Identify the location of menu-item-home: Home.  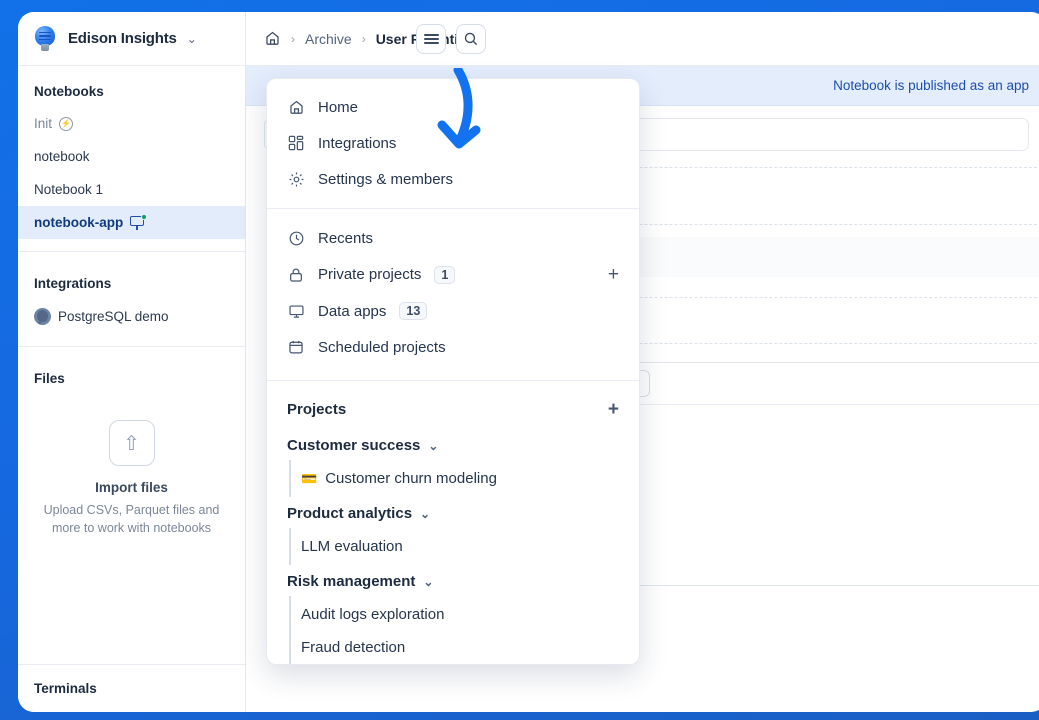
(453, 107).